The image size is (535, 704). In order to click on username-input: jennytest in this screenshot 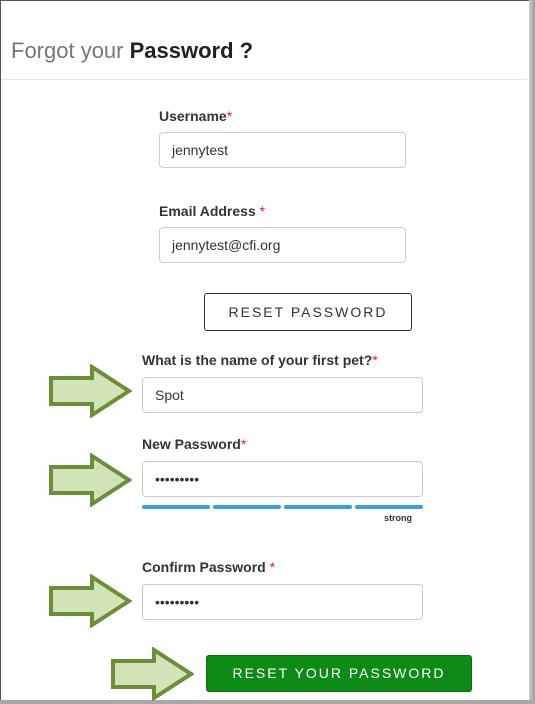, I will do `click(282, 150)`.